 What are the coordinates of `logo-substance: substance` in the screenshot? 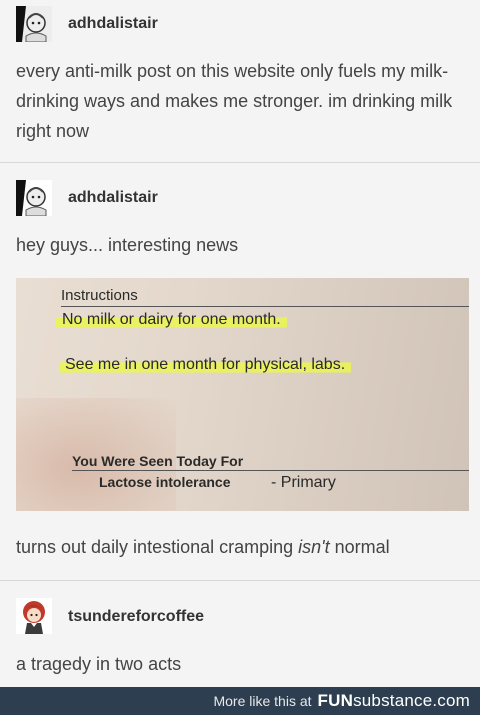 It's located at (393, 700).